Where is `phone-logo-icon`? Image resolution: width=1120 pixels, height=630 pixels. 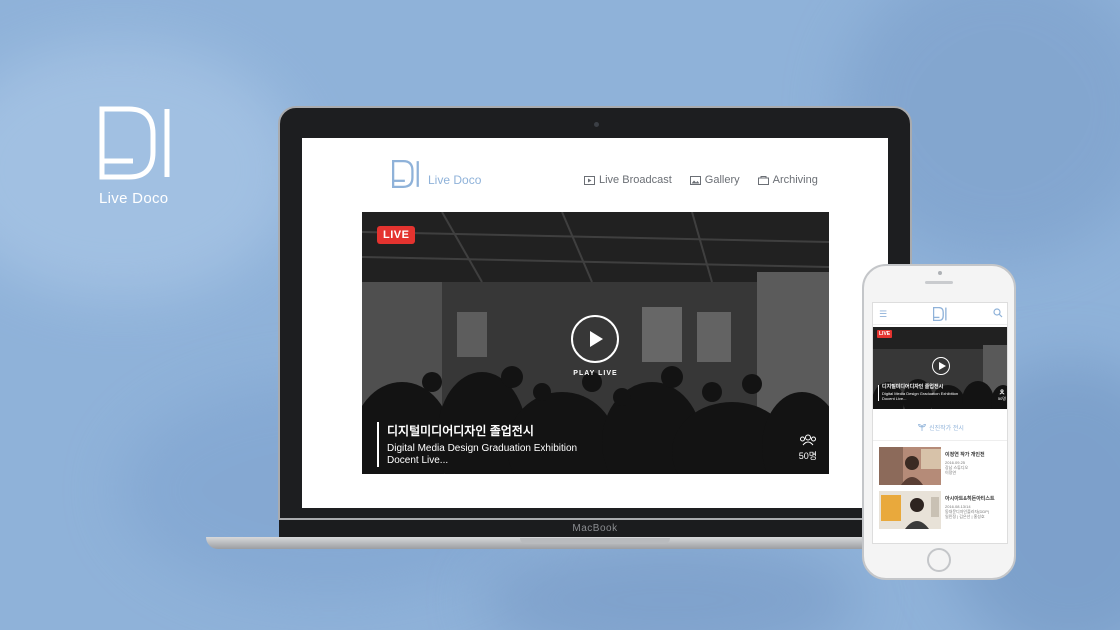
phone-logo-icon is located at coordinates (940, 314).